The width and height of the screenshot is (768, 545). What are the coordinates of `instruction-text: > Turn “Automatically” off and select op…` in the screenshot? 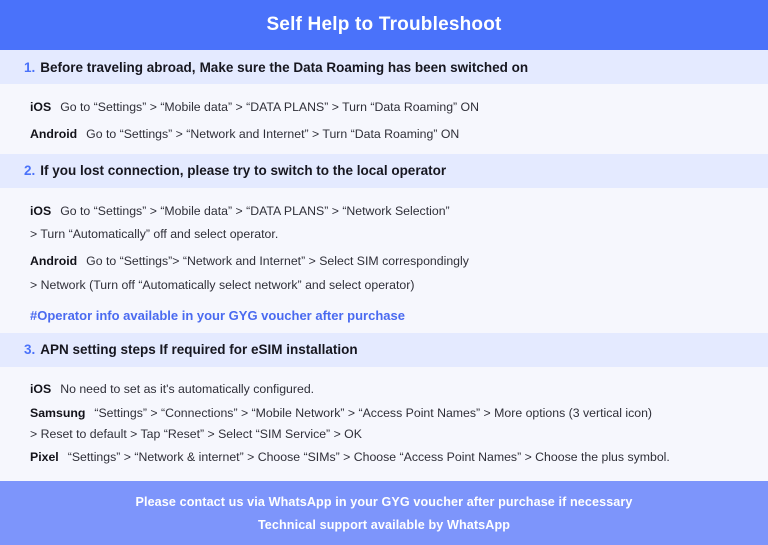 It's located at (154, 234).